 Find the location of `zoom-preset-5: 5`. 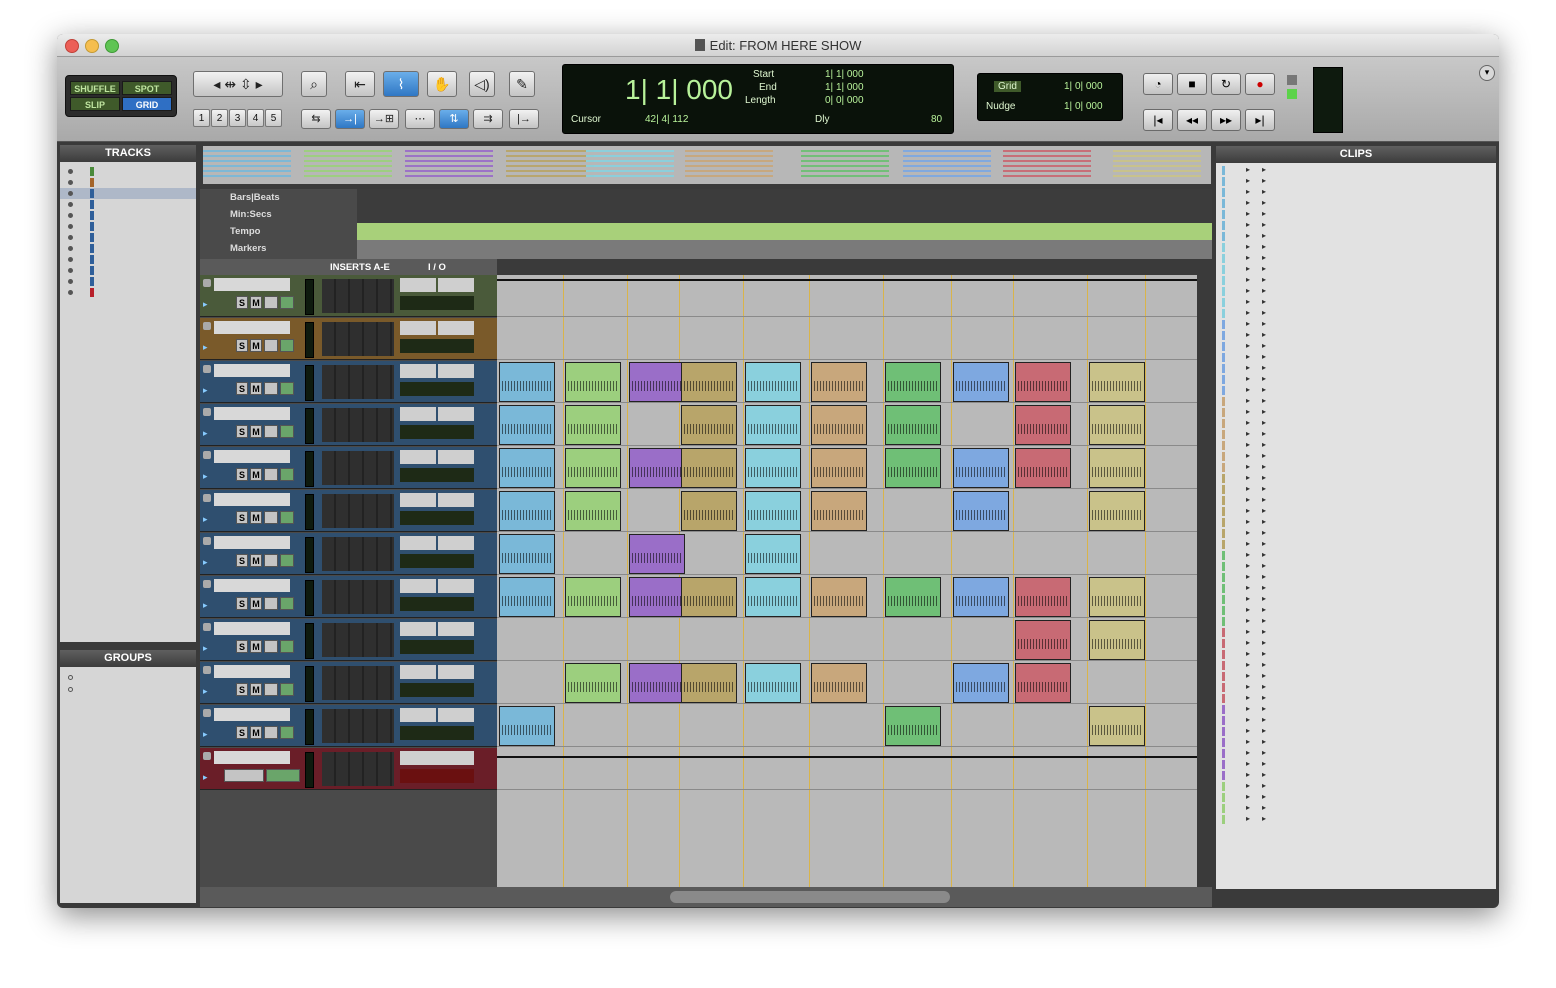

zoom-preset-5: 5 is located at coordinates (273, 118).